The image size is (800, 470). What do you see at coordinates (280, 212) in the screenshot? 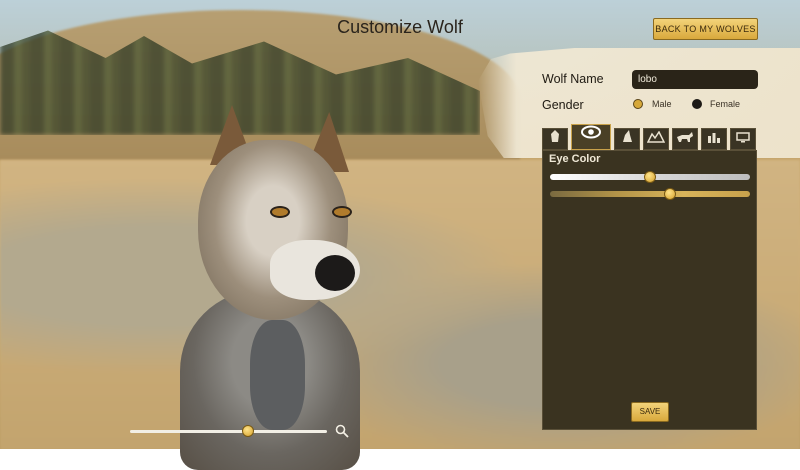
I see `wolf-left-eye` at bounding box center [280, 212].